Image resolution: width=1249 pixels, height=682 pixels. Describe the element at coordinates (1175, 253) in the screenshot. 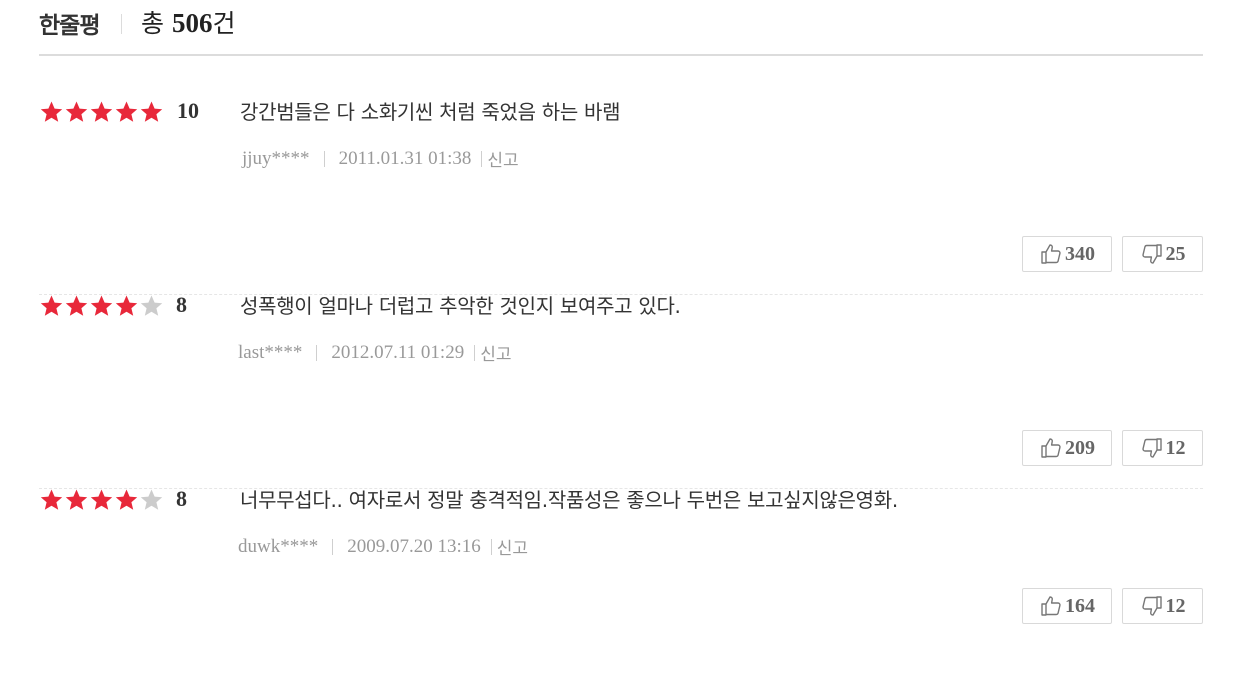

I see `dislike-count: 25` at that location.